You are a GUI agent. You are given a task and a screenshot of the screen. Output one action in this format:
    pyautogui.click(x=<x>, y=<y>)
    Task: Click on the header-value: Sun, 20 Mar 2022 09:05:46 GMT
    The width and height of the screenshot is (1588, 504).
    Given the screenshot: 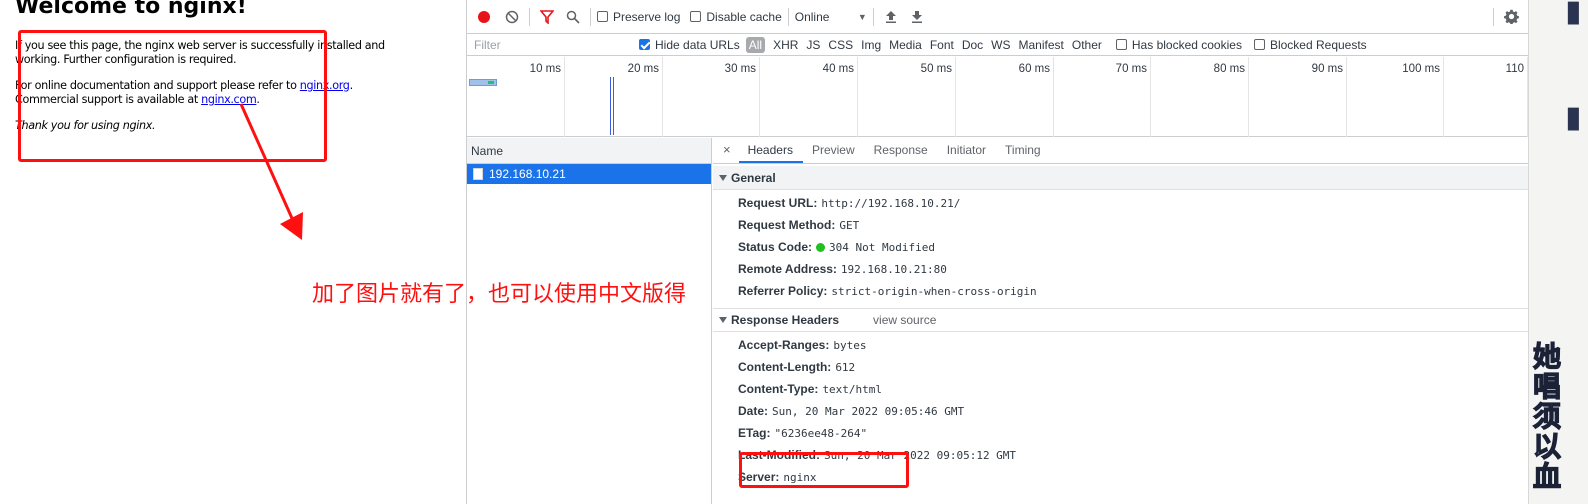 What is the action you would take?
    pyautogui.click(x=868, y=411)
    